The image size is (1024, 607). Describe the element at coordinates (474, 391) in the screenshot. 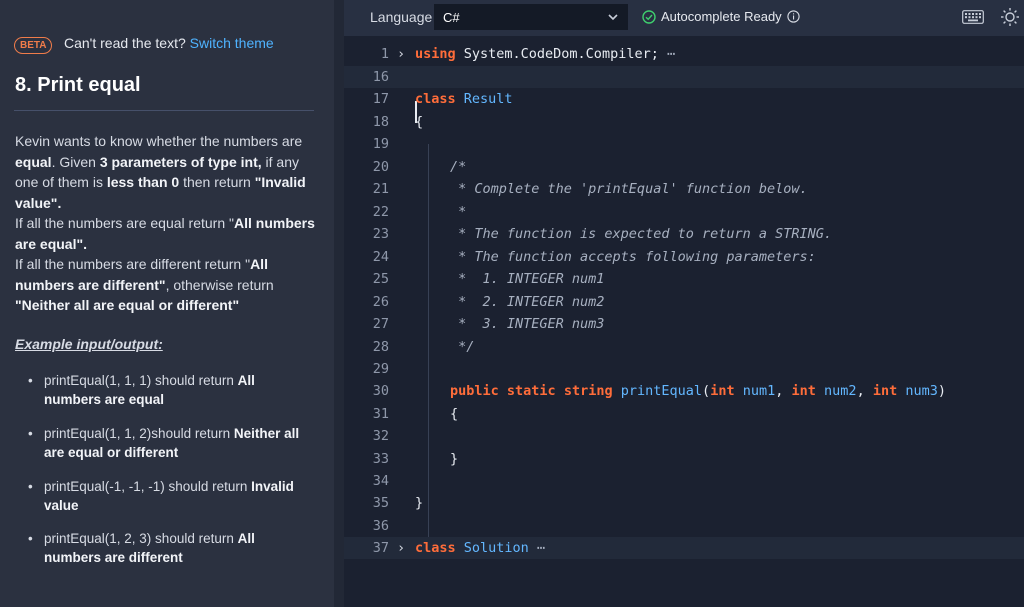

I see `code-token: public` at that location.